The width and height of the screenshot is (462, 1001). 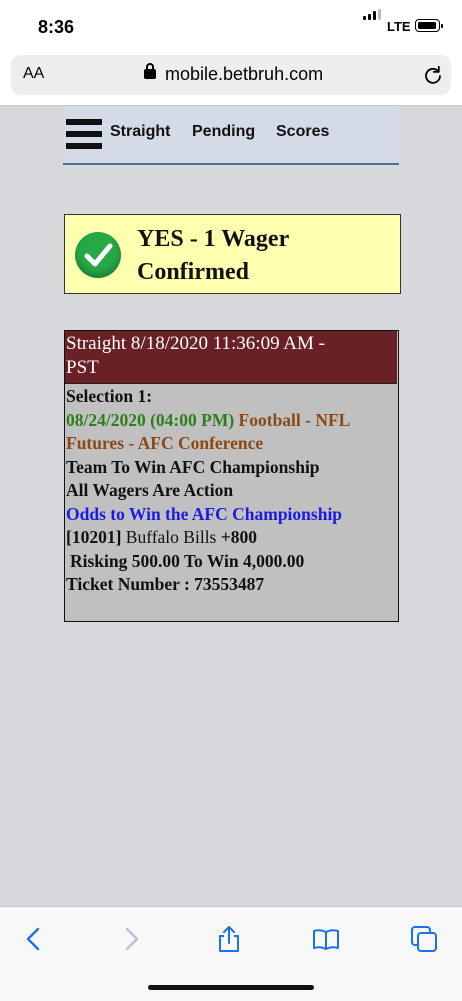 I want to click on team-line: [10201] Buffalo Bills +800, so click(x=231, y=538).